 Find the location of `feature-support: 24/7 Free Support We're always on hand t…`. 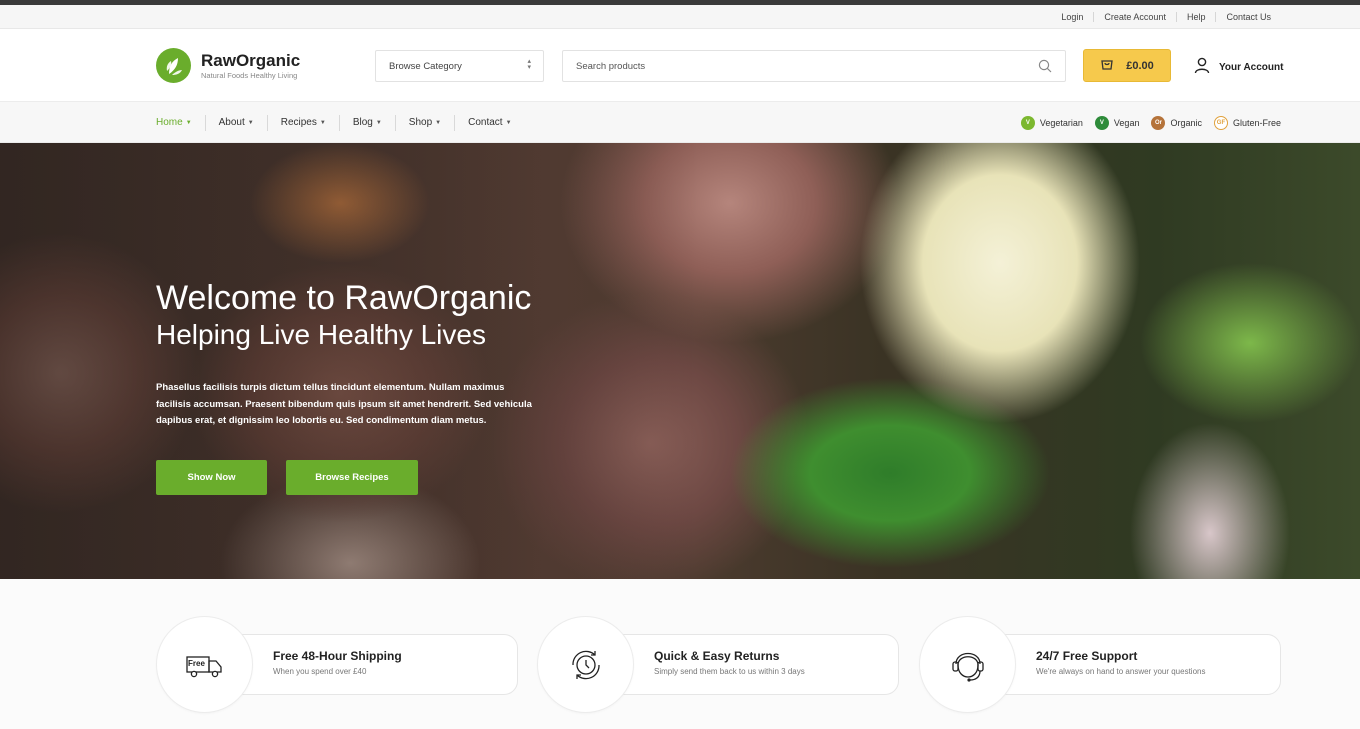

feature-support: 24/7 Free Support We're always on hand t… is located at coordinates (1100, 664).